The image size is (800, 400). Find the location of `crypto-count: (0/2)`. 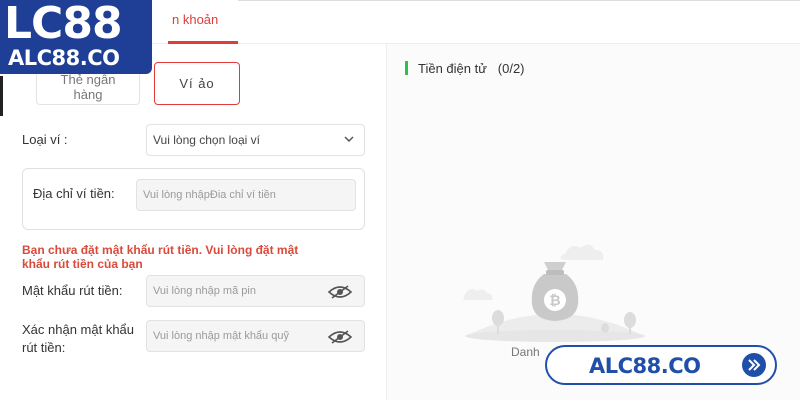

crypto-count: (0/2) is located at coordinates (511, 68).